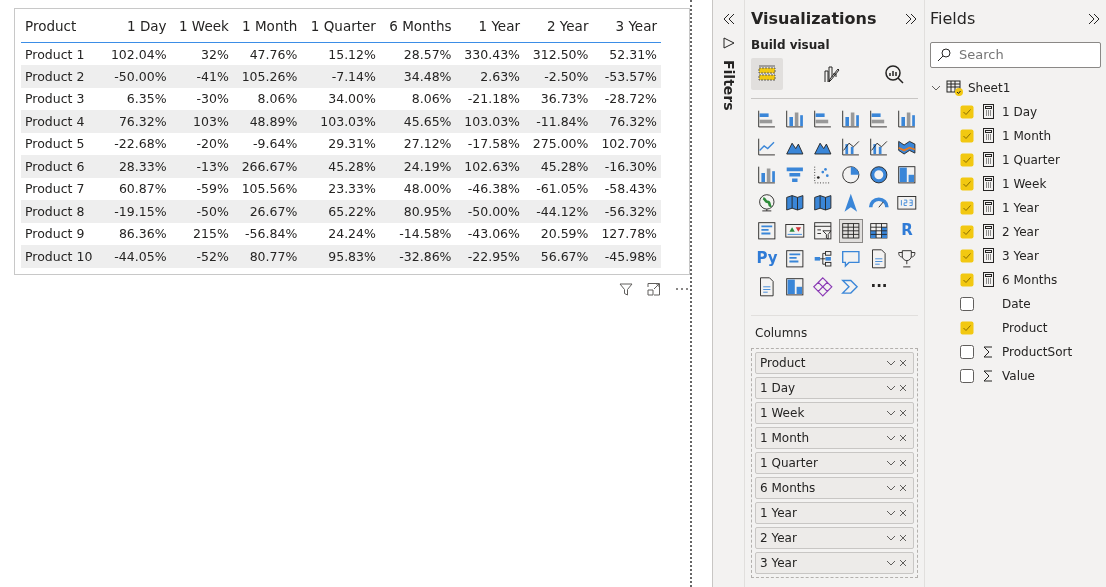 The image size is (1106, 587). I want to click on search-field: Search, so click(1022, 54).